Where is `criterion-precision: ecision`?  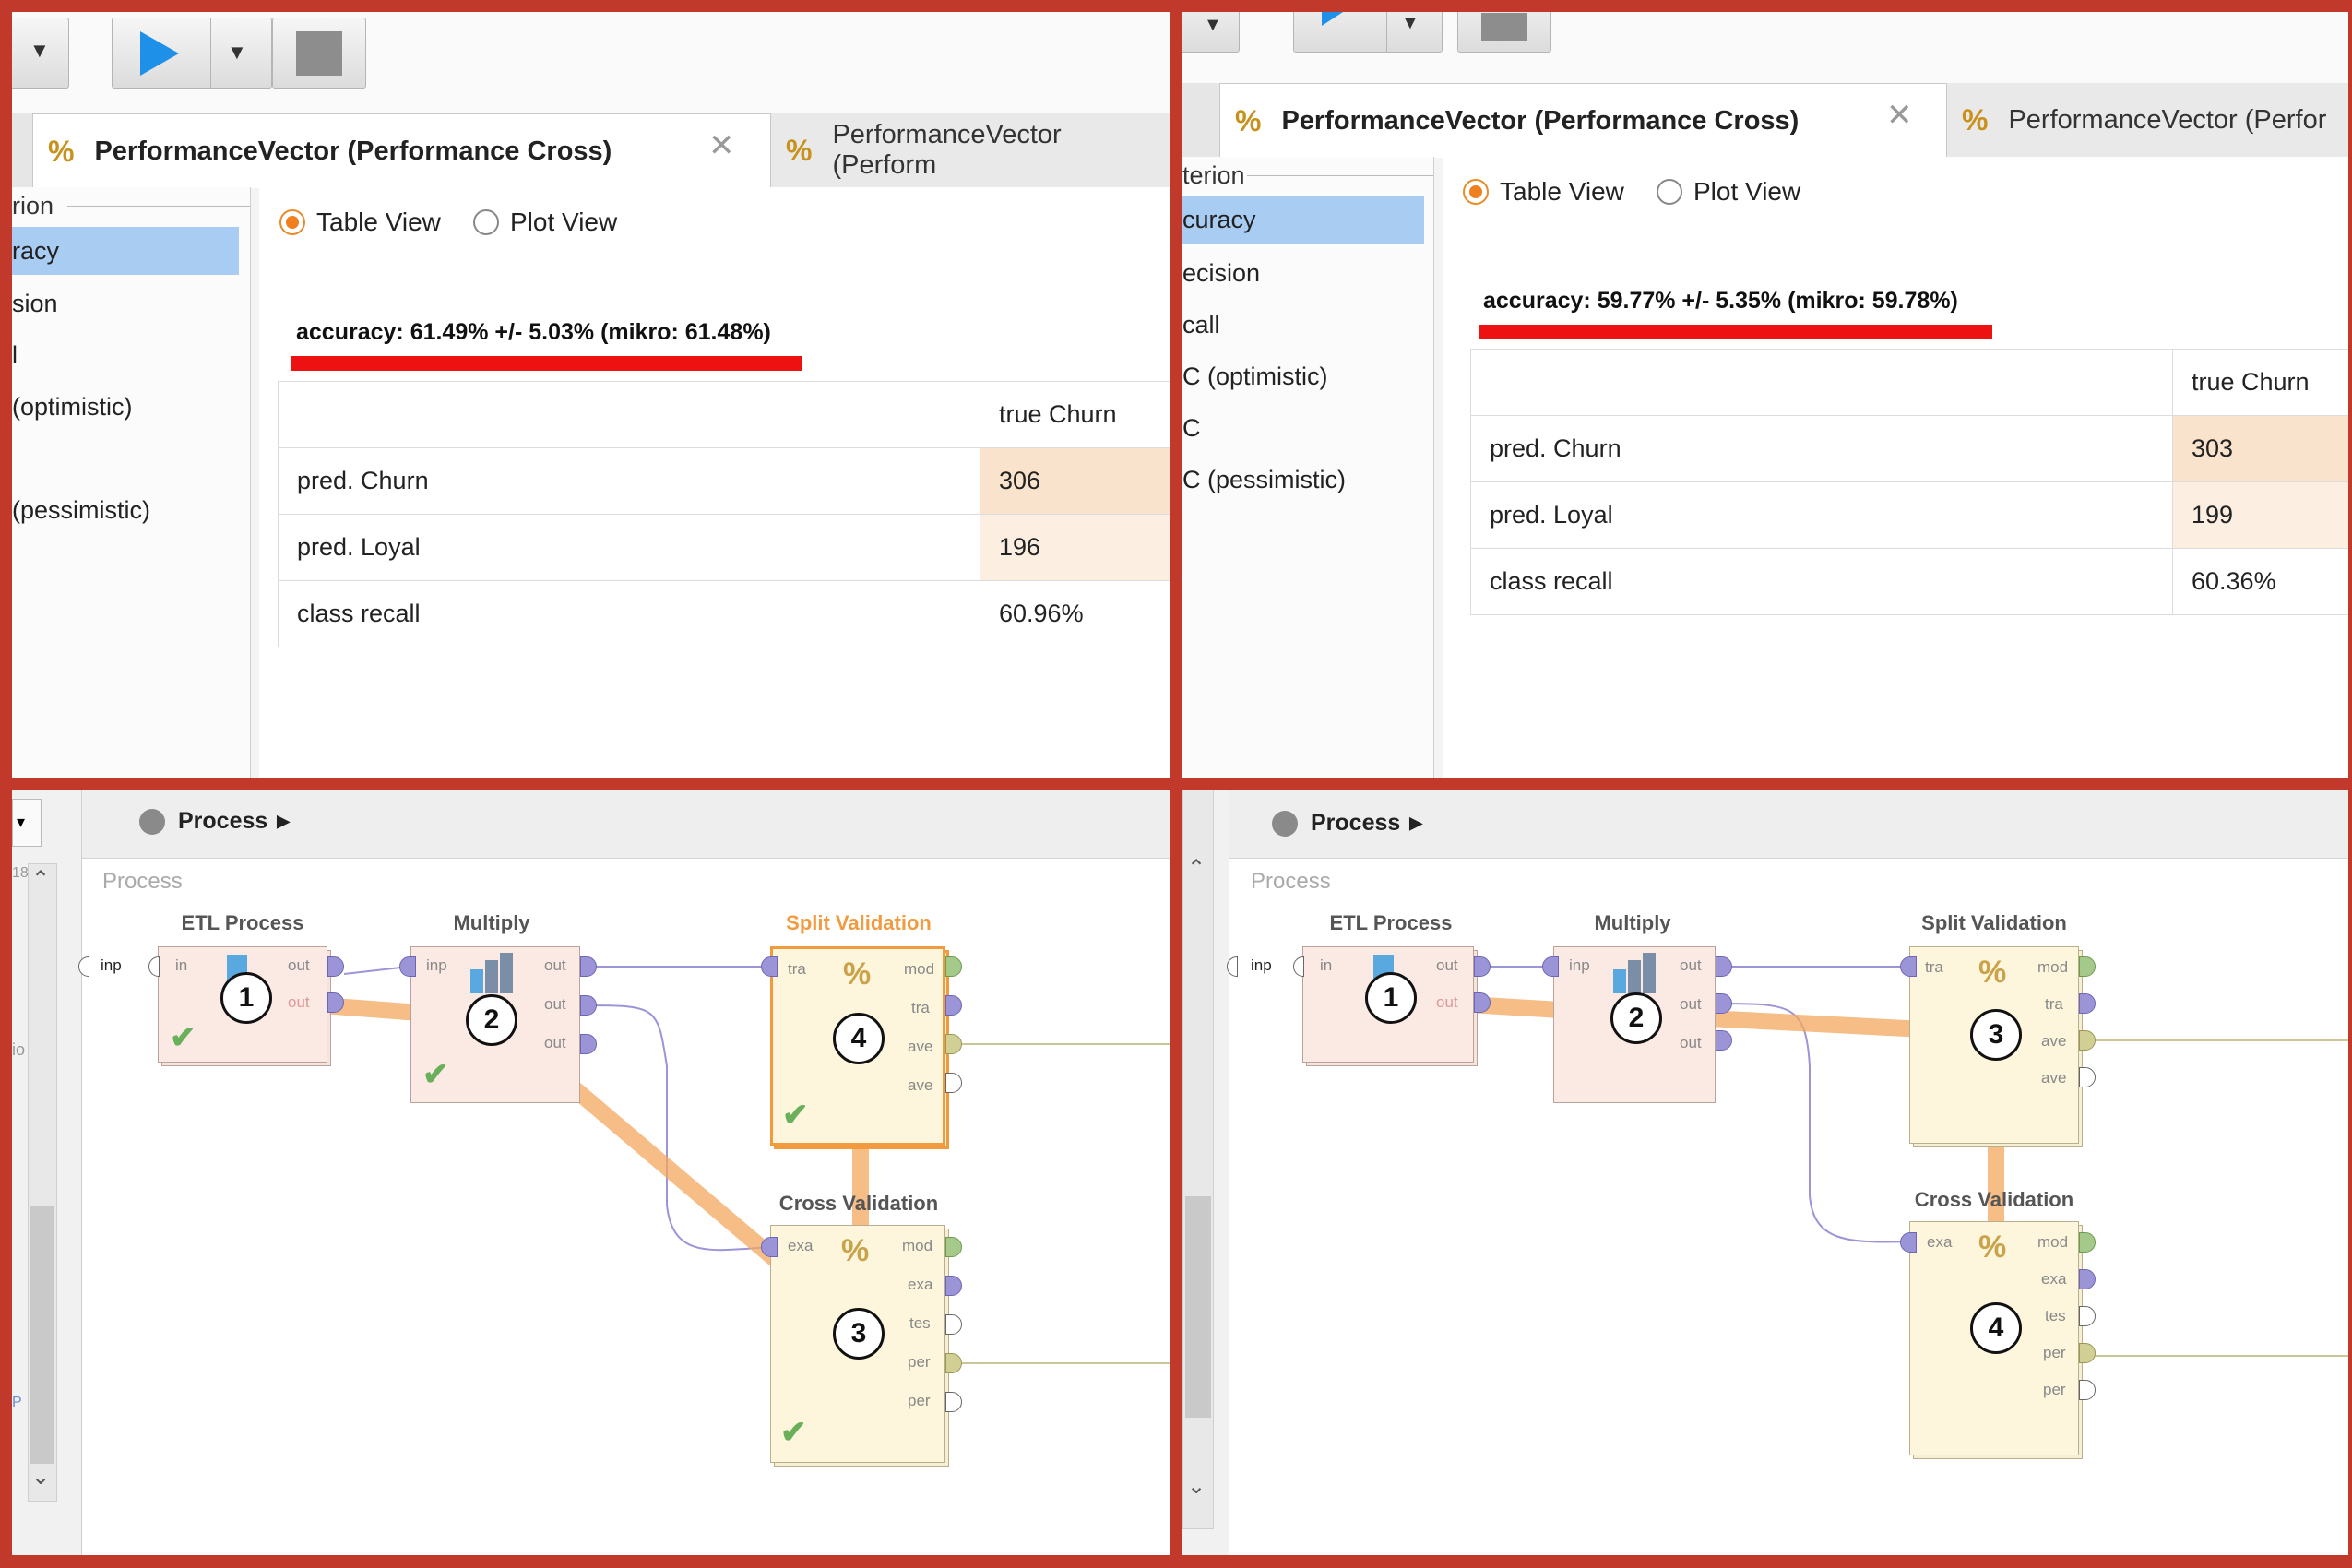 criterion-precision: ecision is located at coordinates (1307, 273).